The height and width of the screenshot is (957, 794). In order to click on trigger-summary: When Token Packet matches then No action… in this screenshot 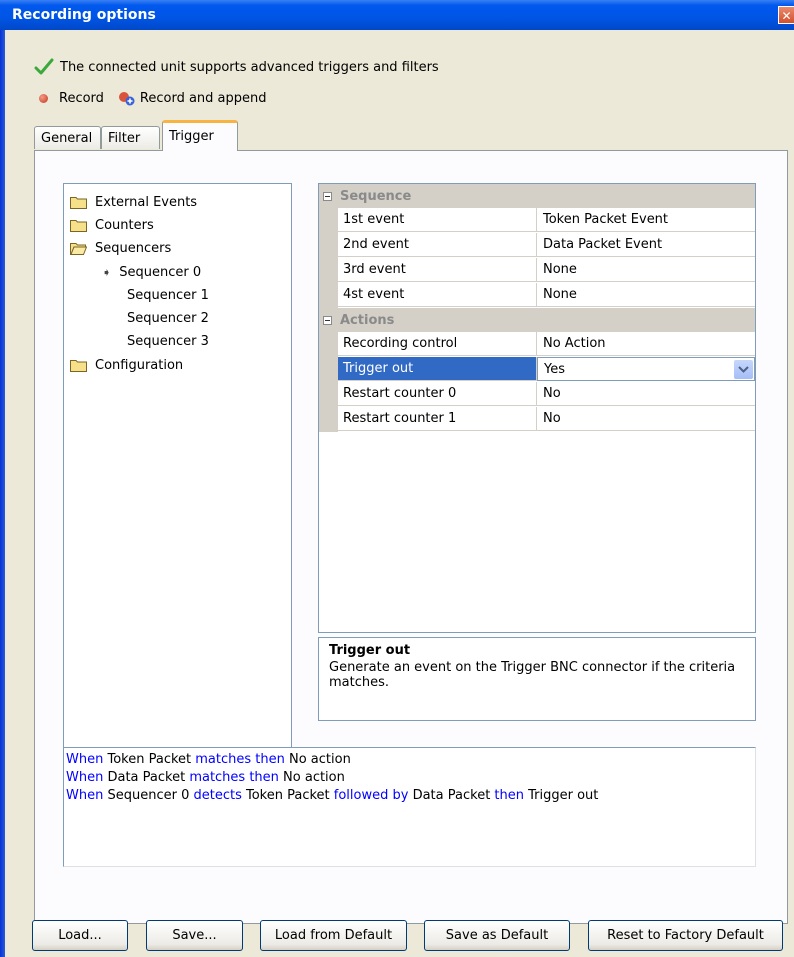, I will do `click(409, 807)`.